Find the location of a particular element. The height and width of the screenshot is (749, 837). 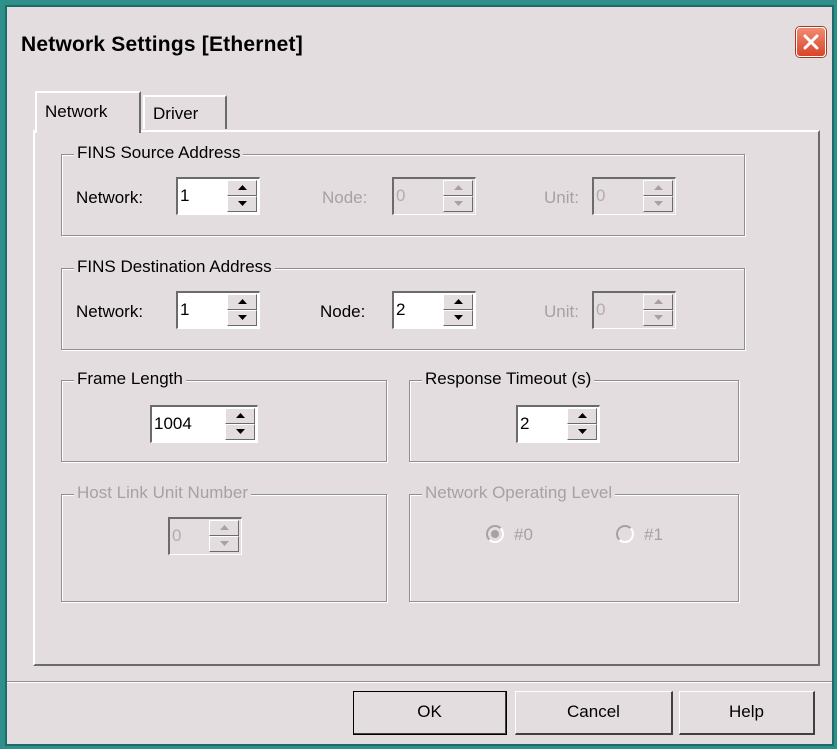

frame-length-up-button is located at coordinates (240, 416).